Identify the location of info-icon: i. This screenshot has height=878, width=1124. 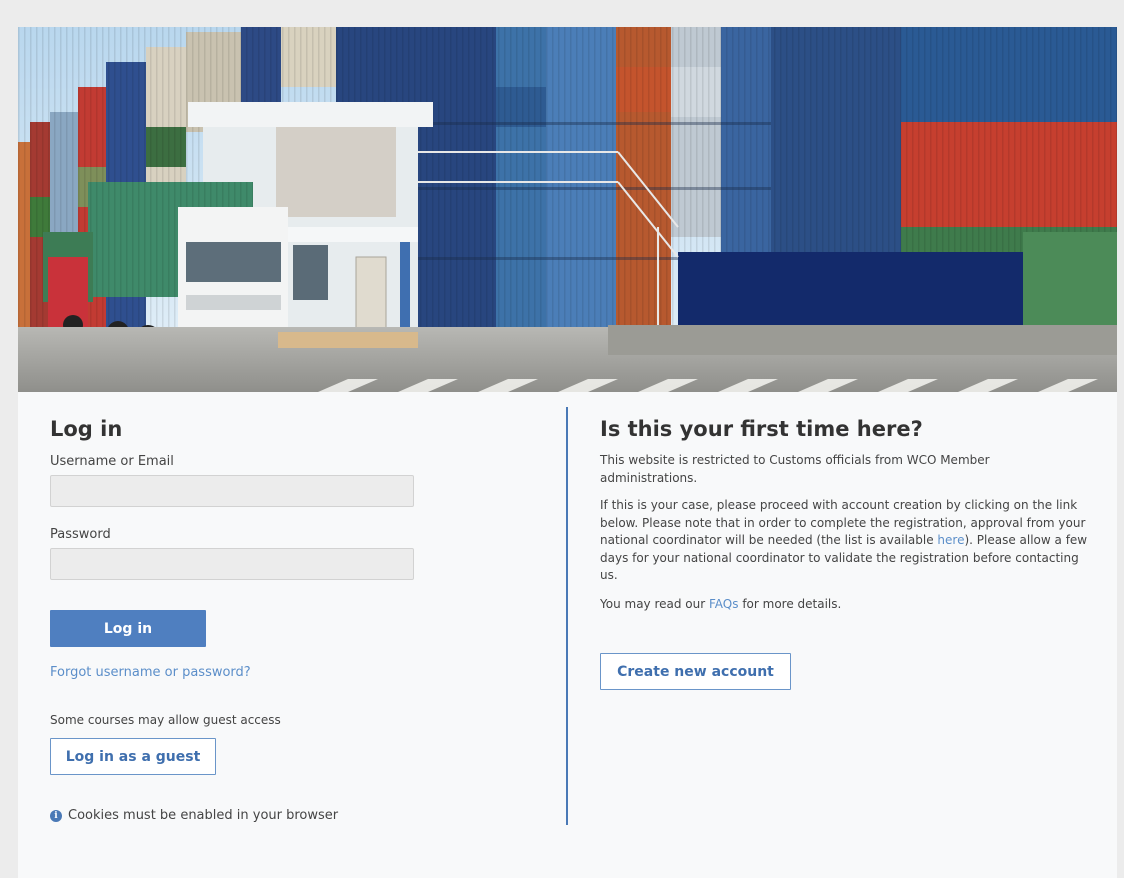
(56, 816).